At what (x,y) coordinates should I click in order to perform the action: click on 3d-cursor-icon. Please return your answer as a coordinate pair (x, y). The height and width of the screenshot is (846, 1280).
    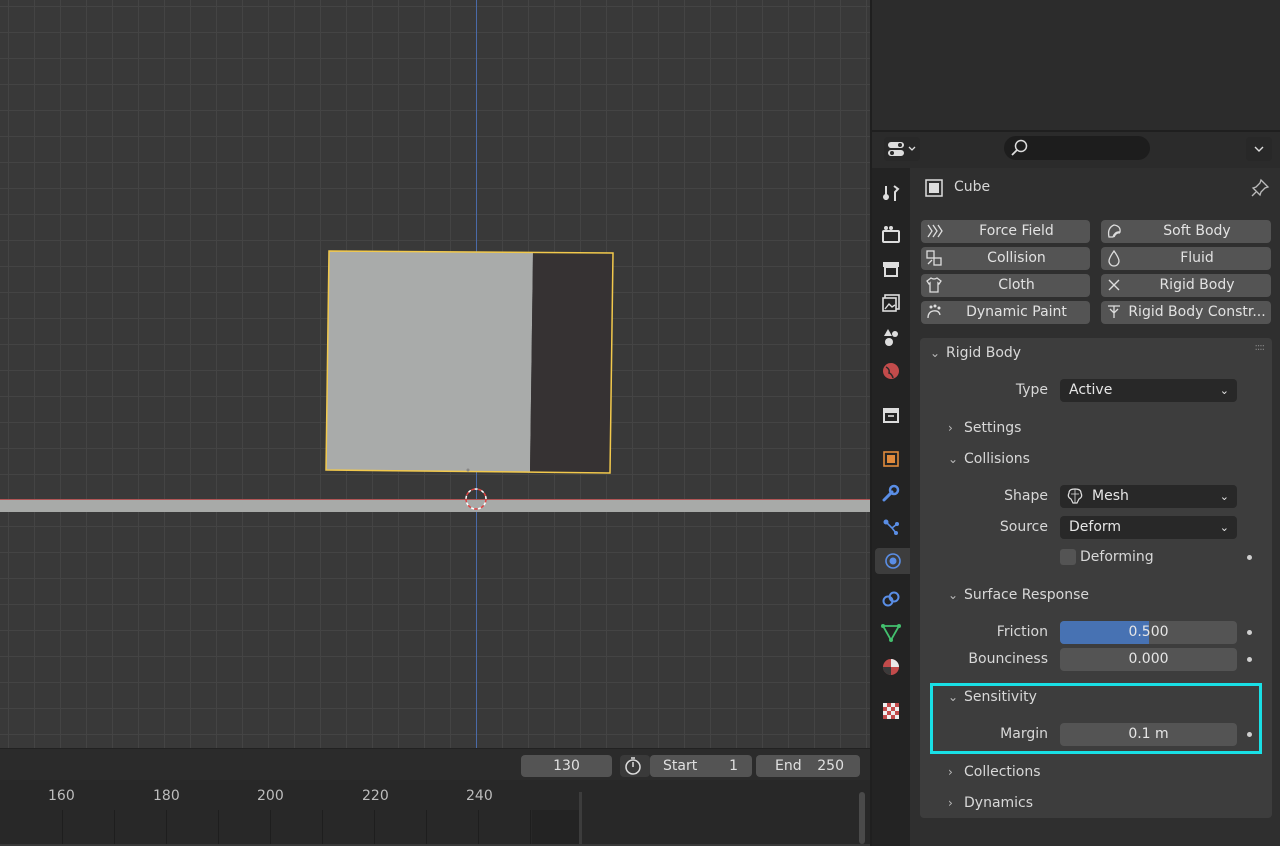
    Looking at the image, I should click on (476, 499).